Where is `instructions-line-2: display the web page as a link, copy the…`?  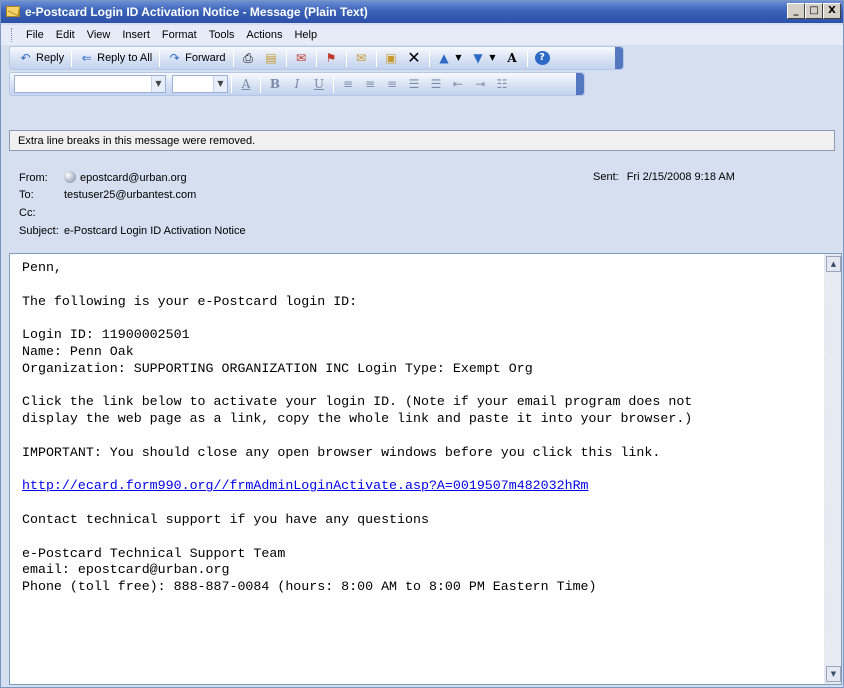 instructions-line-2: display the web page as a link, copy the… is located at coordinates (357, 419).